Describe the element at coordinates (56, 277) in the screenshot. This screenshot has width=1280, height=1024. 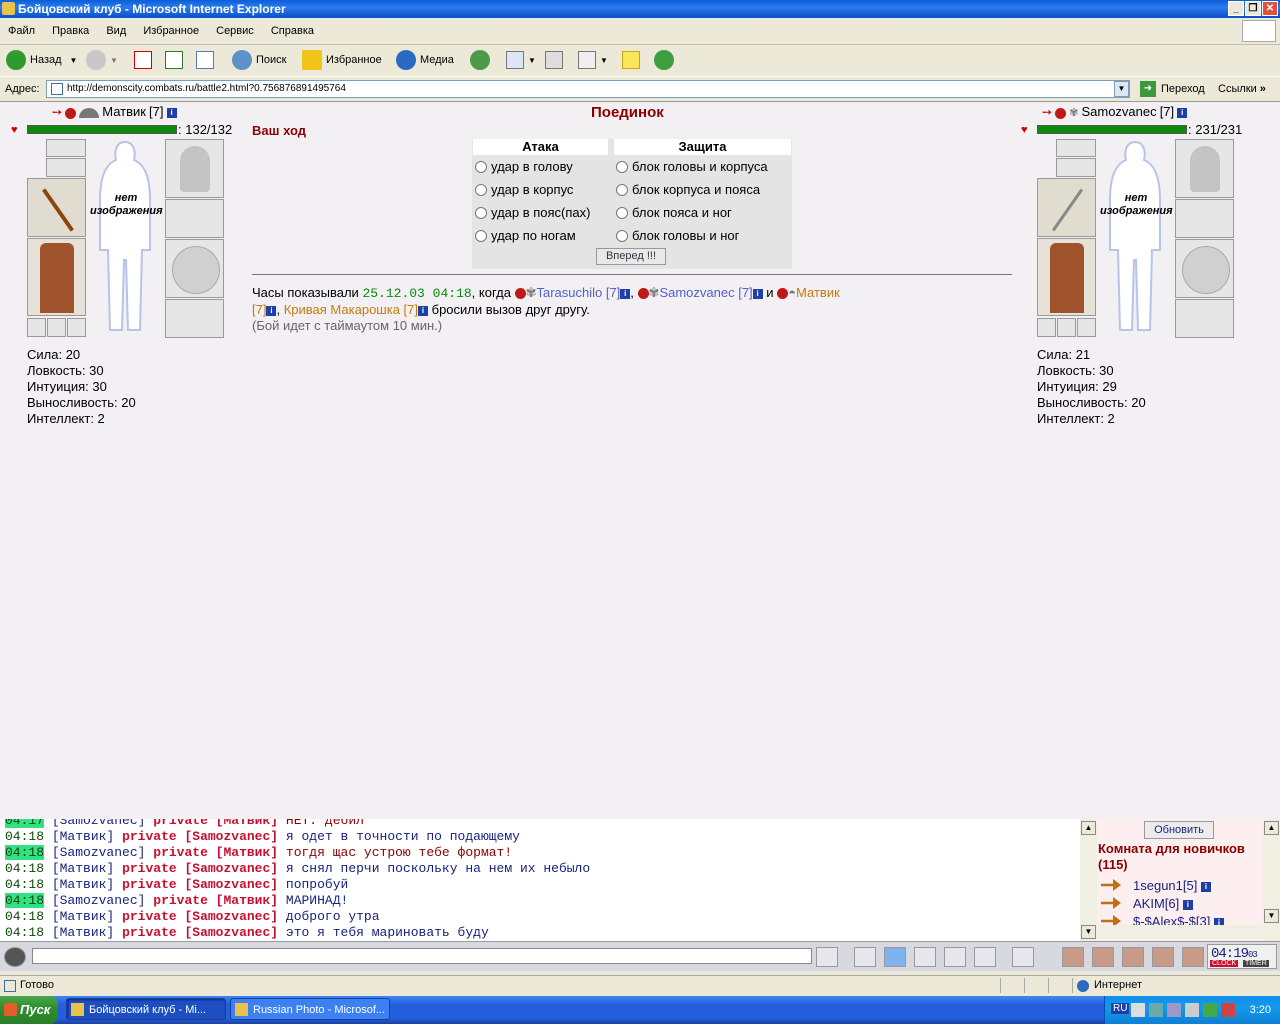
I see `left-slot-armor` at that location.